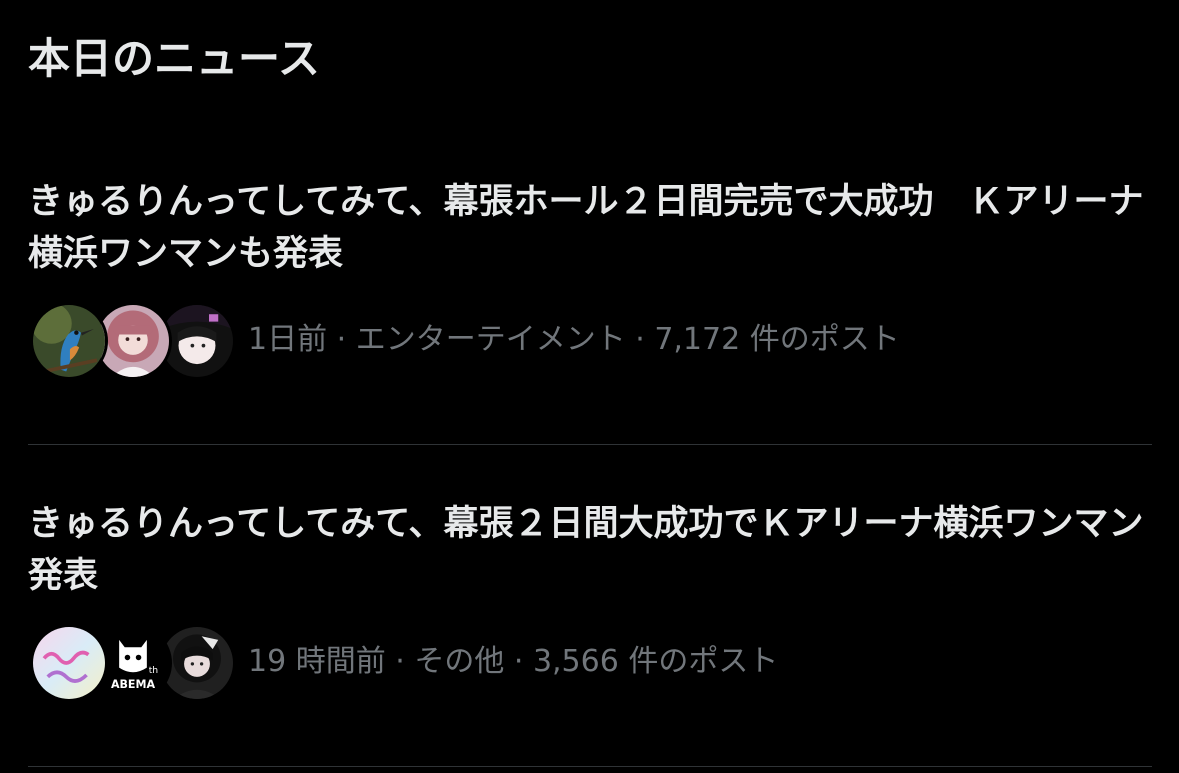 The width and height of the screenshot is (1179, 773). What do you see at coordinates (777, 339) in the screenshot?
I see `news-post-count: 7,172 件のポスト` at bounding box center [777, 339].